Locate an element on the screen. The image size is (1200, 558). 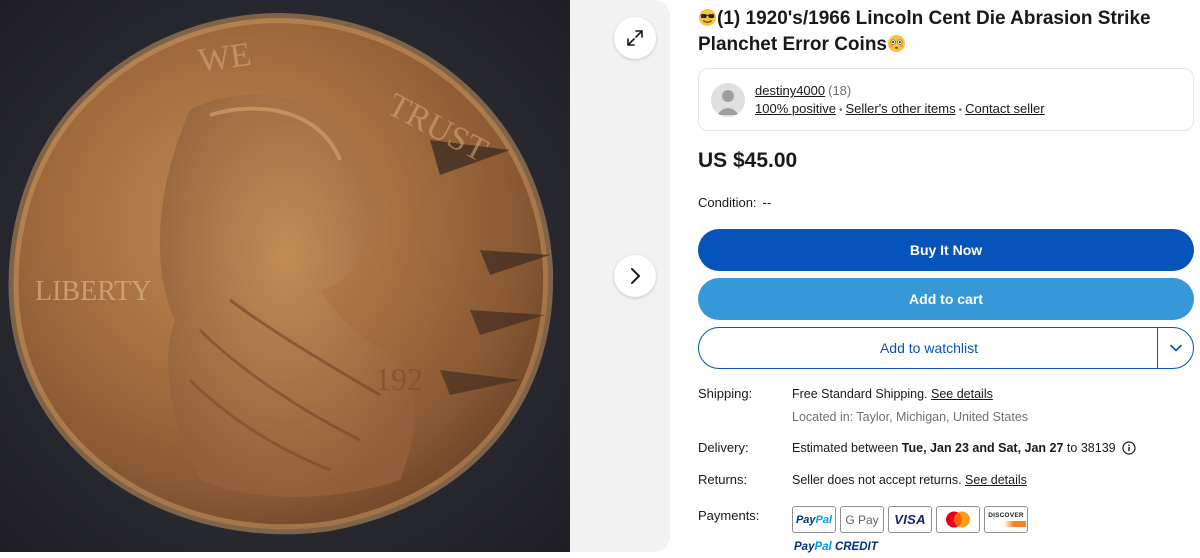
chevron-down-icon is located at coordinates (1176, 348).